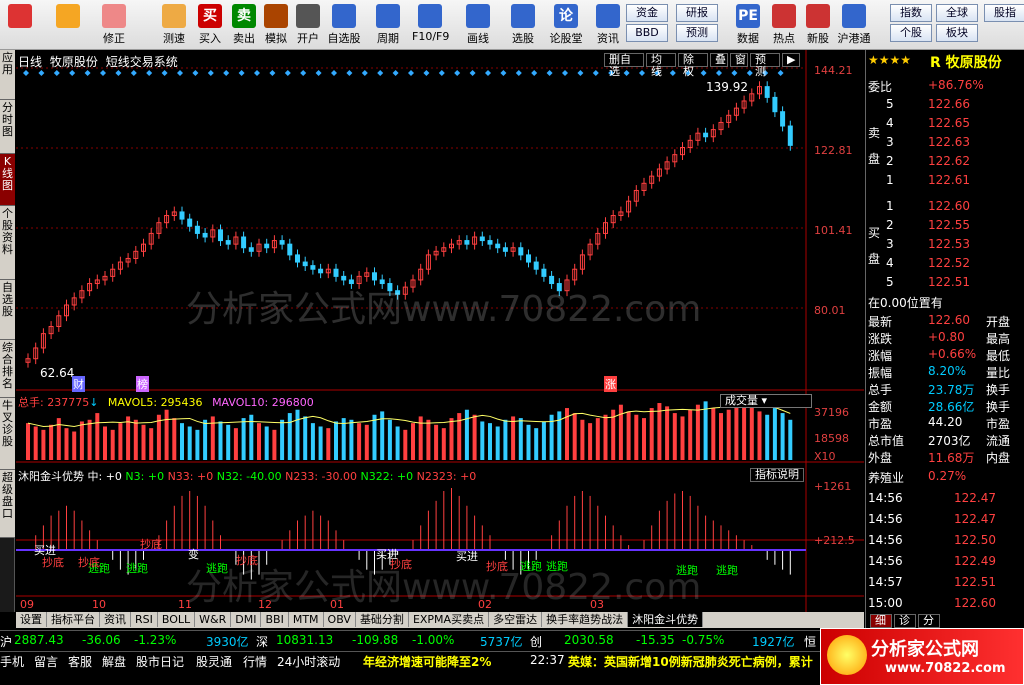 This screenshot has width=1024, height=685. Describe the element at coordinates (7, 504) in the screenshot. I see `left-tab-7: 超级盘口` at that location.